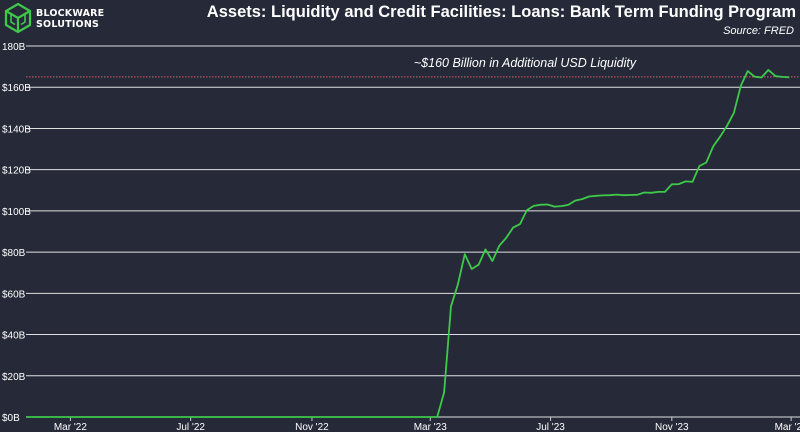 The width and height of the screenshot is (800, 432). Describe the element at coordinates (16, 212) in the screenshot. I see `y-tick-label: $100B` at that location.